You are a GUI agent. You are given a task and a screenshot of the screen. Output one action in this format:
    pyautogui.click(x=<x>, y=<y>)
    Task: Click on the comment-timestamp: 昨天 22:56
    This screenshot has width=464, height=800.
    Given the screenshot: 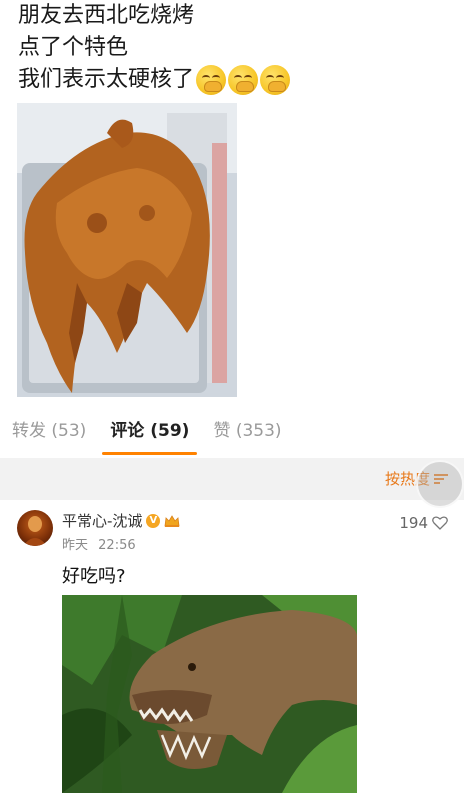 What is the action you would take?
    pyautogui.click(x=99, y=543)
    